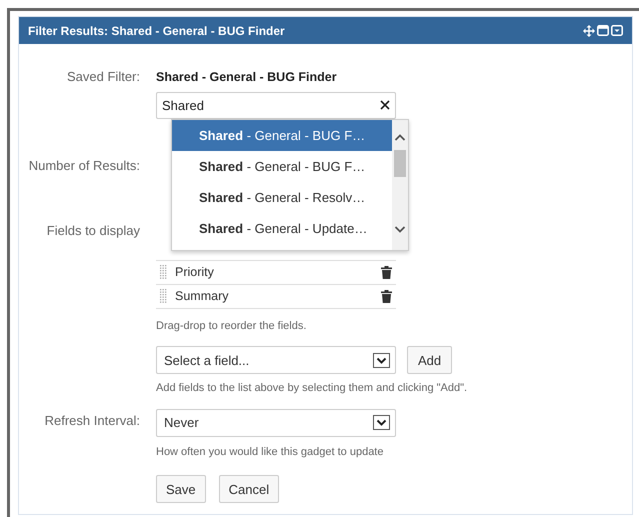 The width and height of the screenshot is (639, 517). Describe the element at coordinates (232, 326) in the screenshot. I see `hint-text: Drag-drop to reorder the fields.` at that location.